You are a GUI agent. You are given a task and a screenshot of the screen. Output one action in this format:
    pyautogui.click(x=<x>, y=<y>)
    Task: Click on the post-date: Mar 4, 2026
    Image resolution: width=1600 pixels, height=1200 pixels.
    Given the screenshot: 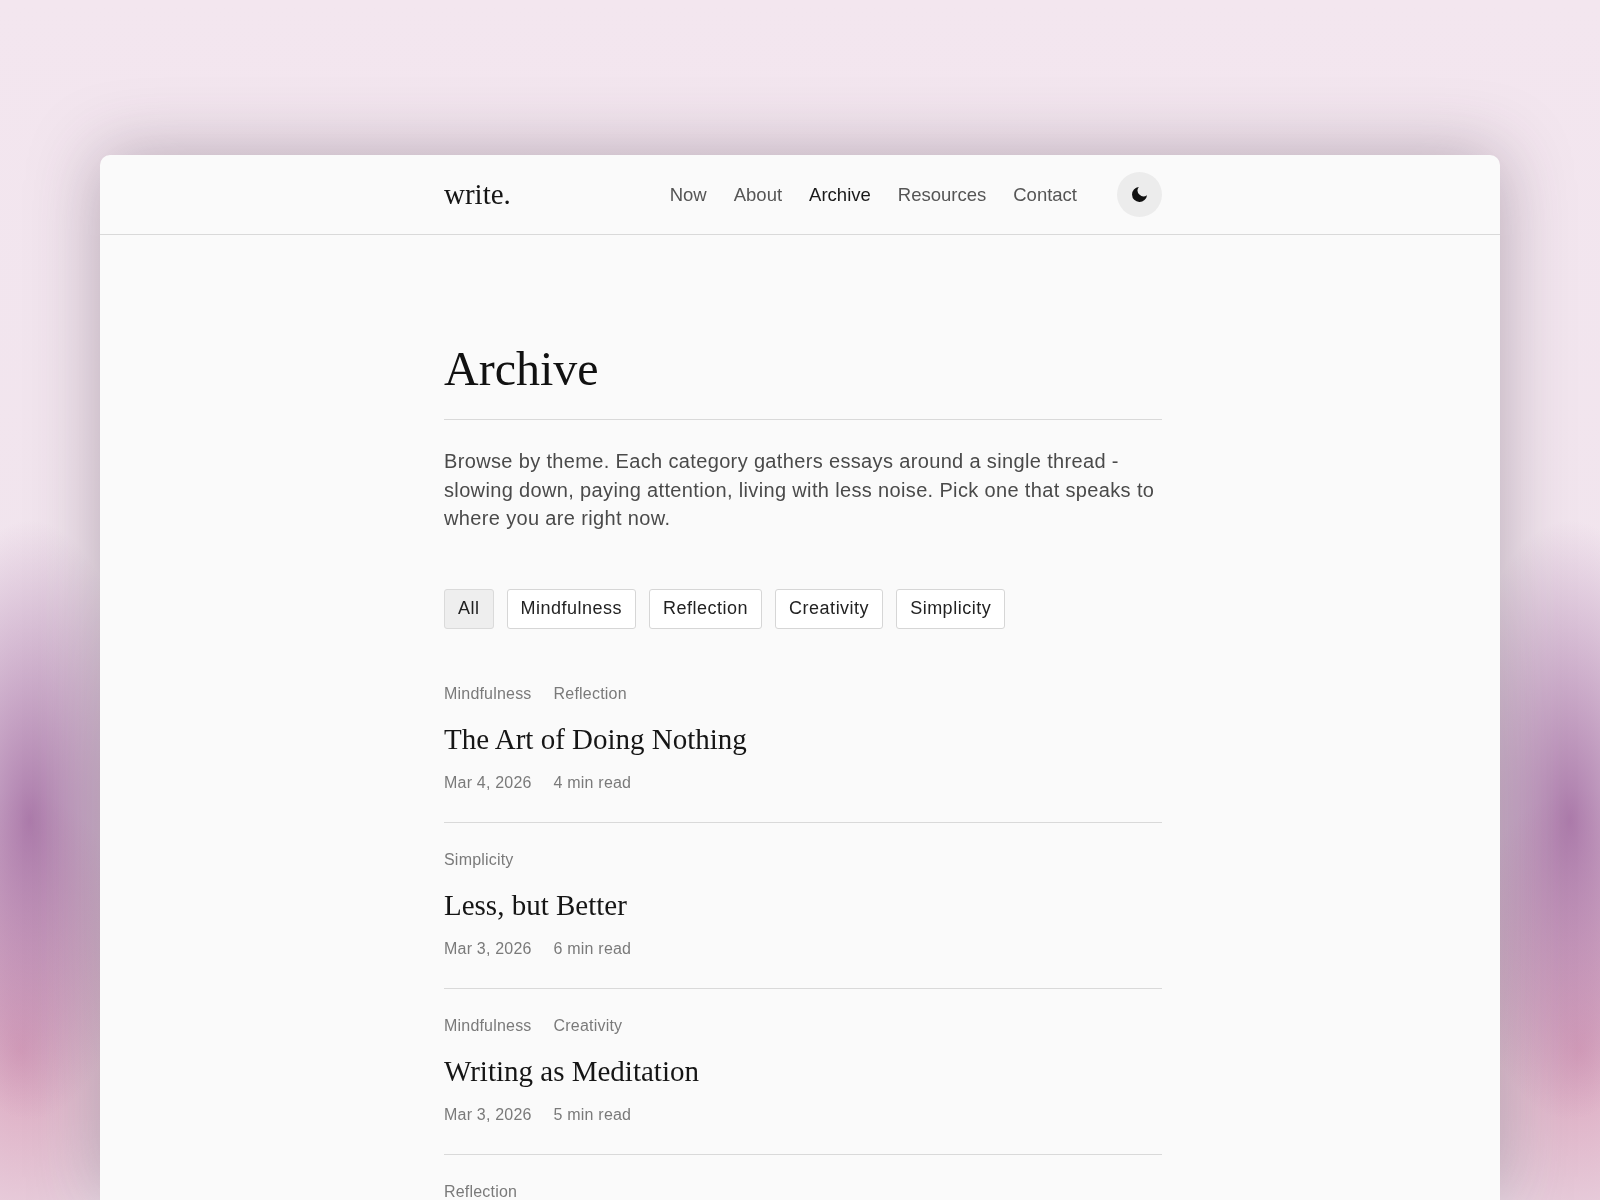 What is the action you would take?
    pyautogui.click(x=488, y=782)
    